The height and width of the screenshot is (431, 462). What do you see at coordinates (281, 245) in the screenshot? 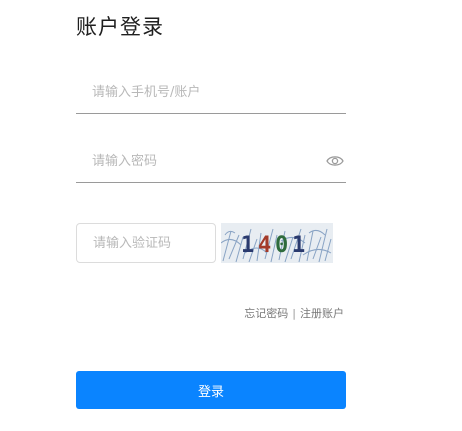
I see `captcha-digit-3: 0` at bounding box center [281, 245].